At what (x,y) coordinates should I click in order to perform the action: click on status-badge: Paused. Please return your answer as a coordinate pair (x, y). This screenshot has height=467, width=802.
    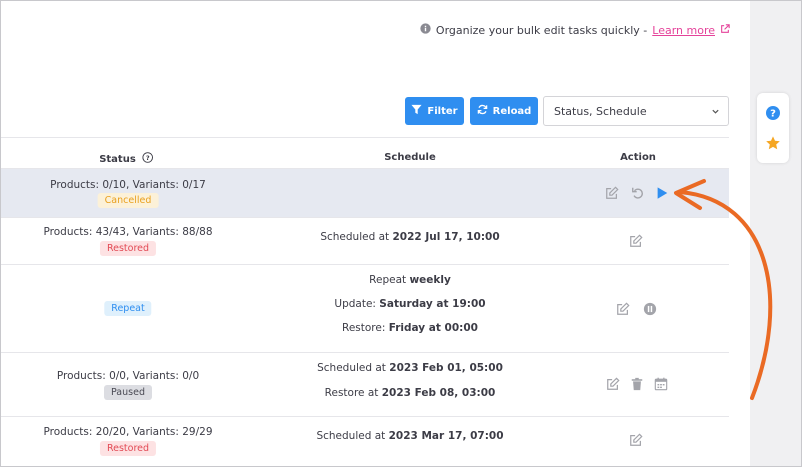
    Looking at the image, I should click on (128, 392).